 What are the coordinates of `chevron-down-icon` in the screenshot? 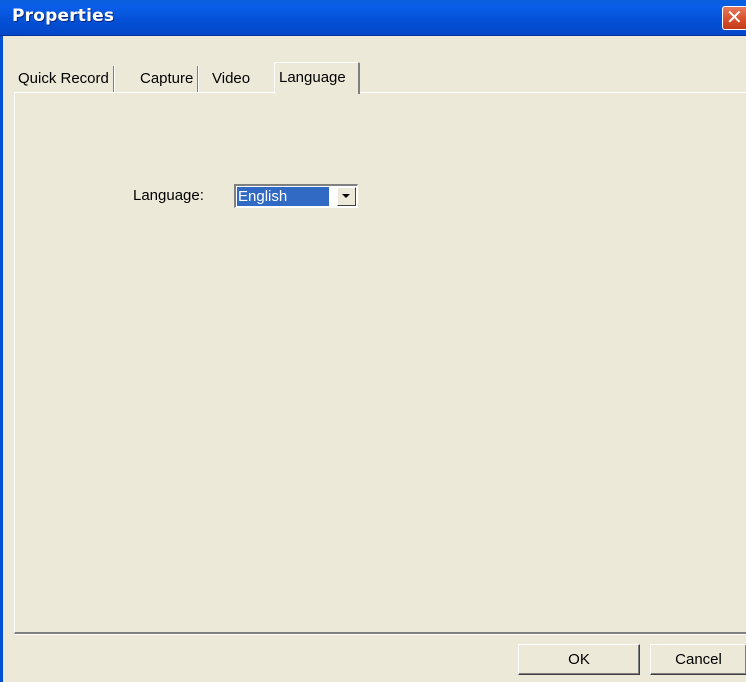 It's located at (346, 196).